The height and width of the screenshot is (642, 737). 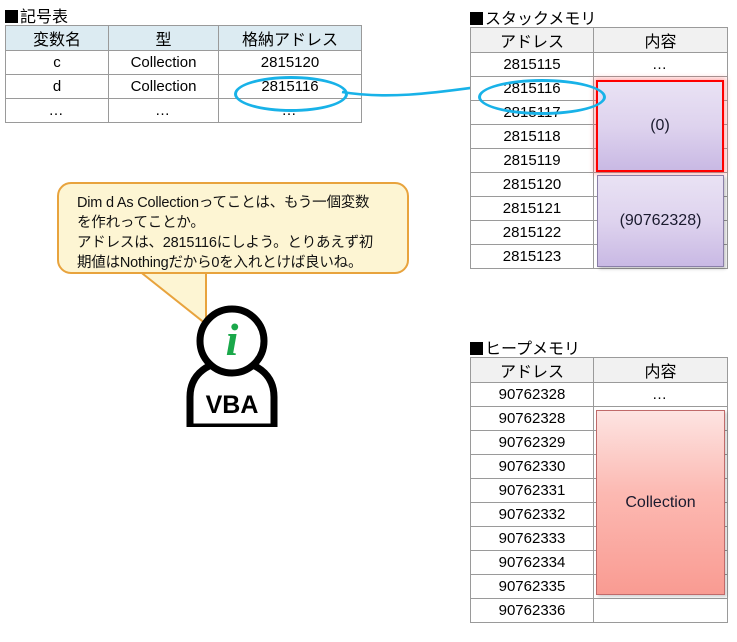 I want to click on table-row: c Collection 2815120, so click(x=183, y=62).